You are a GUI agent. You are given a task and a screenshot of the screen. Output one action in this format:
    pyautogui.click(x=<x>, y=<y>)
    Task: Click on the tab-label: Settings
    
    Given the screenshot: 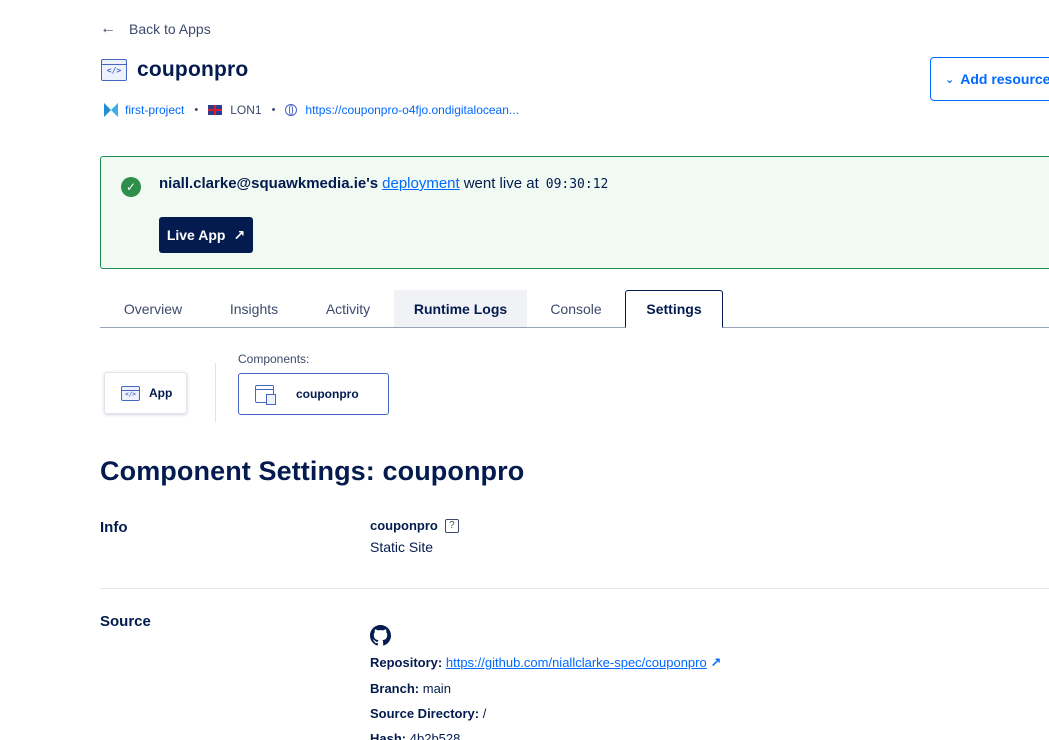 What is the action you would take?
    pyautogui.click(x=674, y=309)
    